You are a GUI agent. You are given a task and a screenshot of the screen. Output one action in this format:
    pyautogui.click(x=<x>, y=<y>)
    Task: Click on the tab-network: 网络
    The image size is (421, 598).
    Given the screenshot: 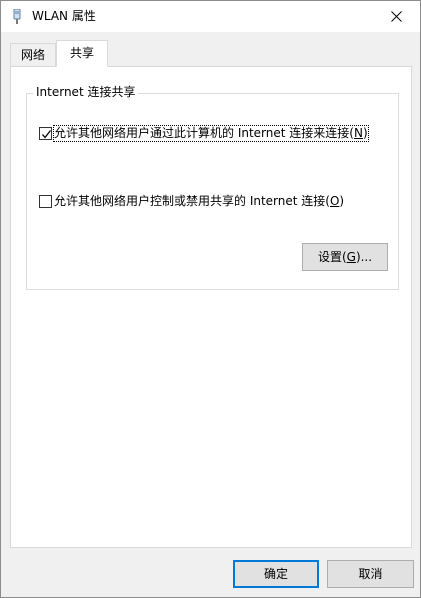 What is the action you would take?
    pyautogui.click(x=33, y=55)
    